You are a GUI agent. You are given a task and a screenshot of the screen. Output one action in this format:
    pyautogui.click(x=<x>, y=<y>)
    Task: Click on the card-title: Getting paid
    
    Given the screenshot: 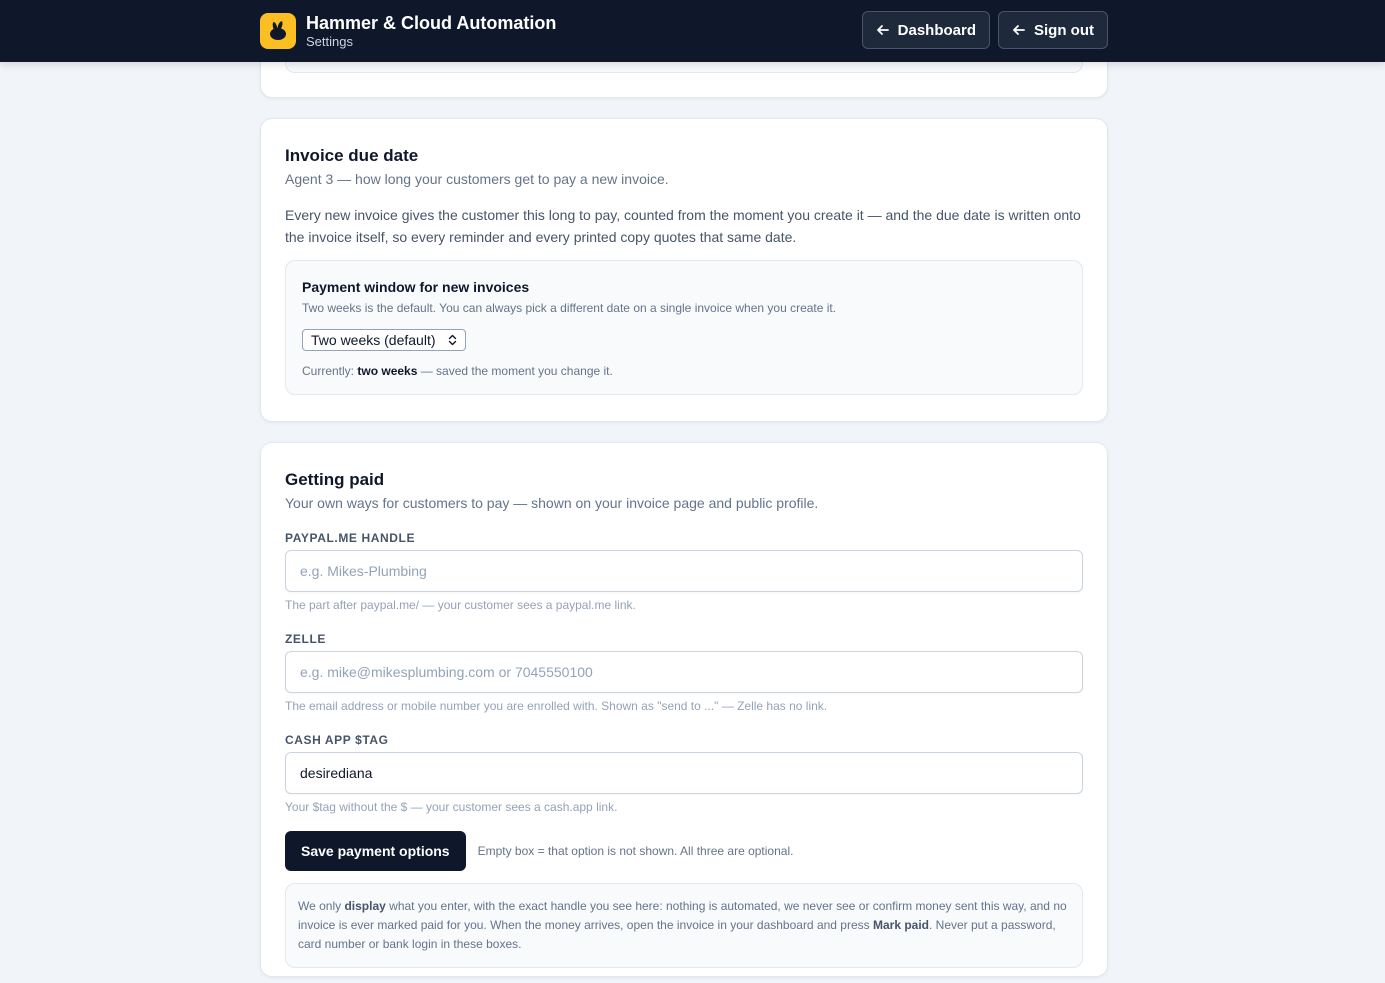 What is the action you would take?
    pyautogui.click(x=335, y=479)
    